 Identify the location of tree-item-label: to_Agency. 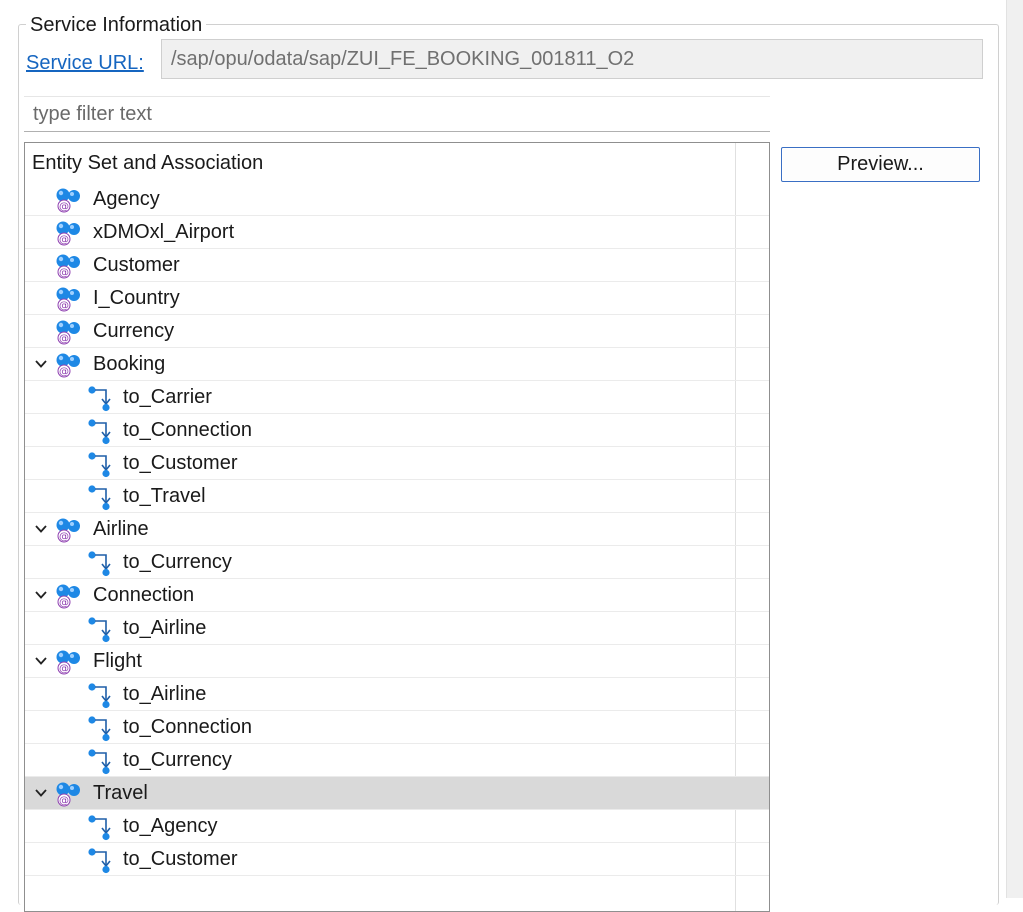
(170, 826).